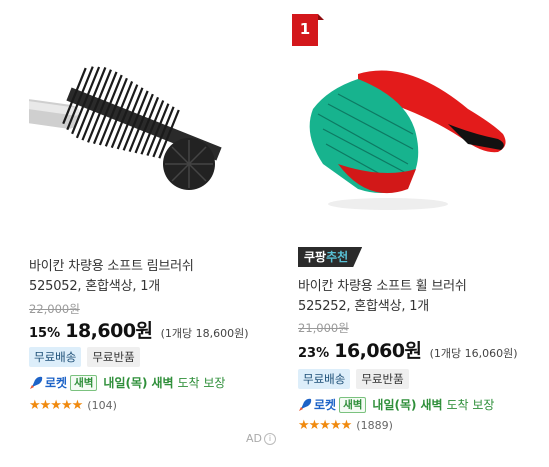 This screenshot has height=467, width=549. I want to click on unit-price: (1개당 16,060원), so click(473, 353).